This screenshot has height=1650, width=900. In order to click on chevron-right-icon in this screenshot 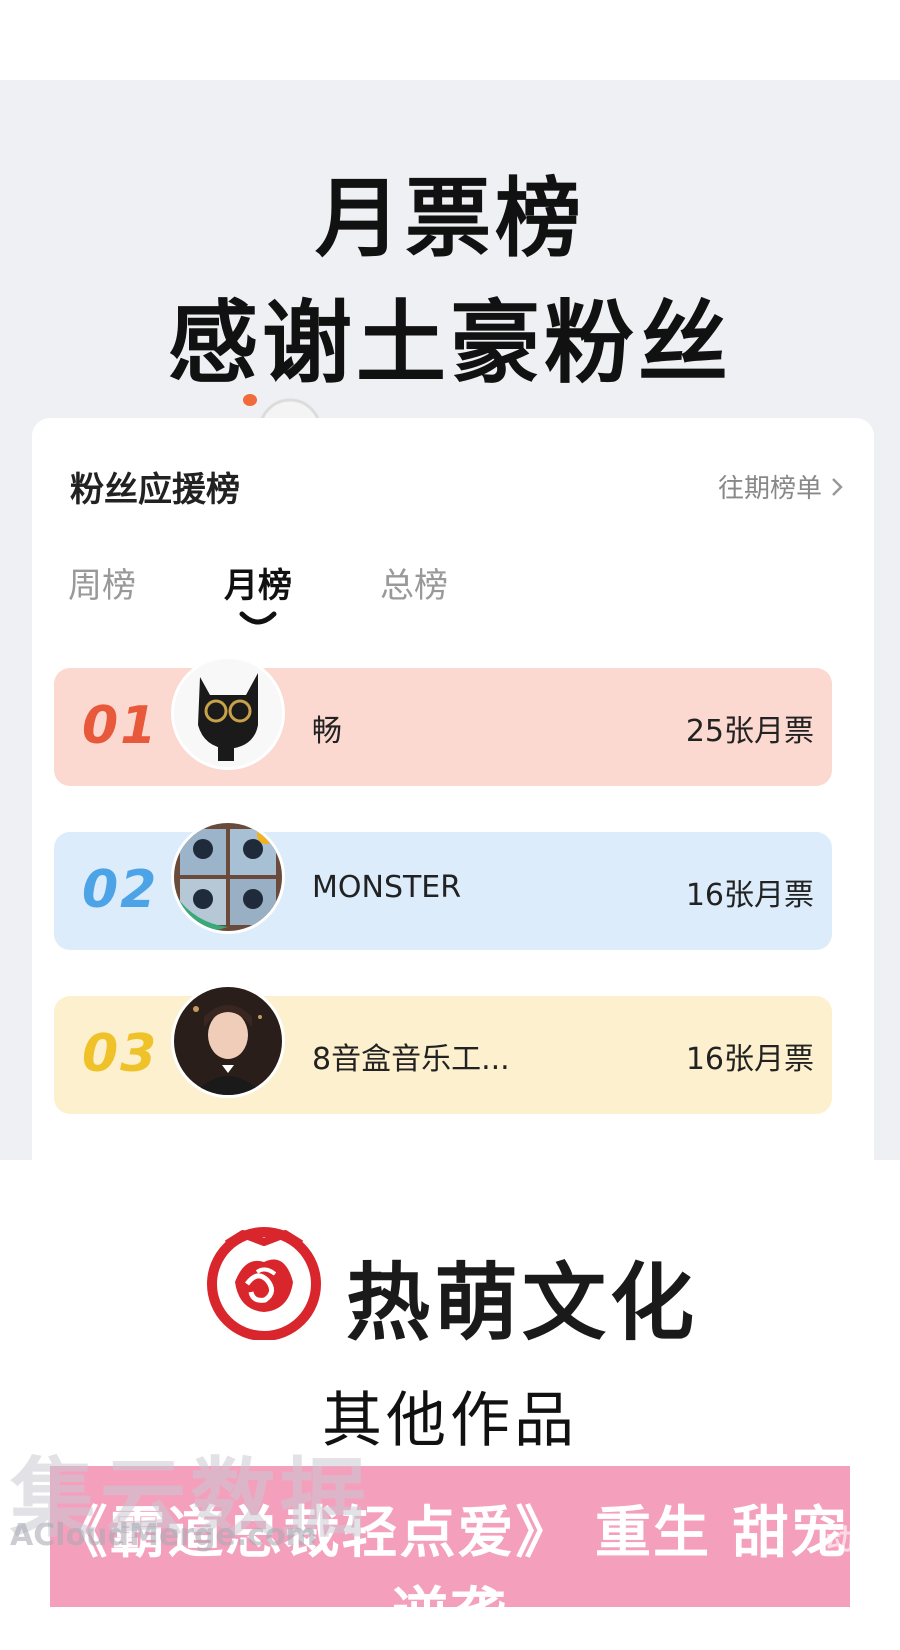, I will do `click(837, 486)`.